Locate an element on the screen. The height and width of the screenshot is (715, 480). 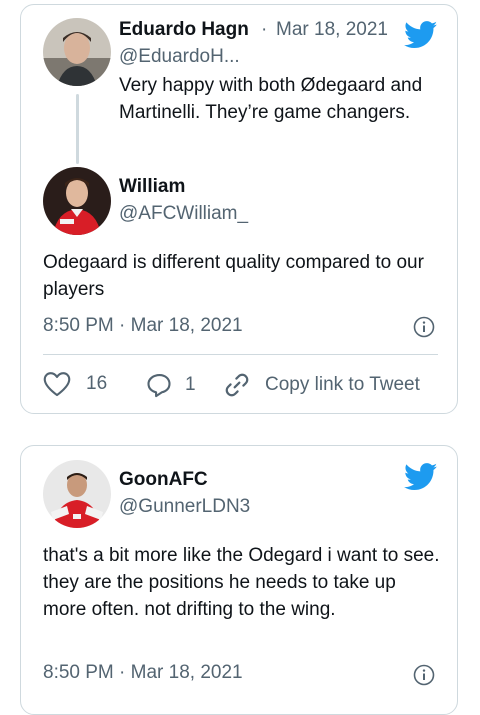
author-name: William is located at coordinates (152, 187).